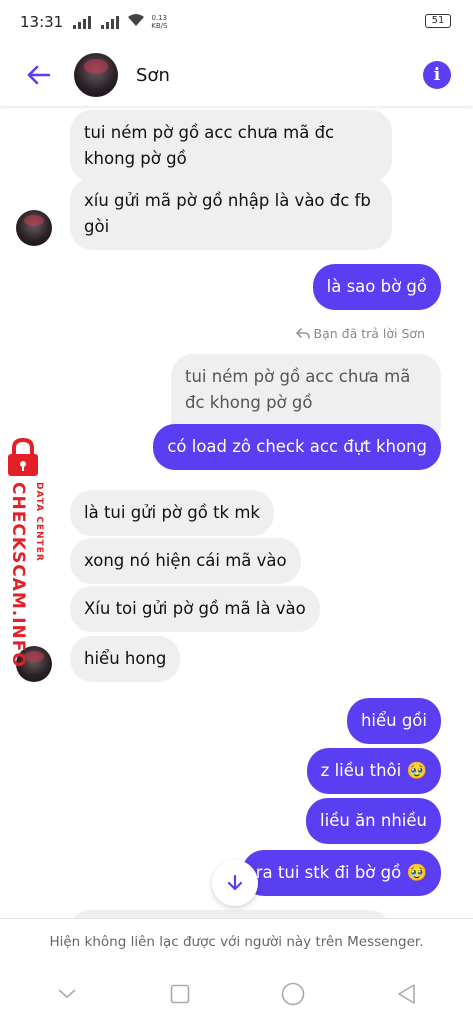 The image size is (473, 1024). Describe the element at coordinates (125, 659) in the screenshot. I see `message-bubble: hiểu hong` at that location.